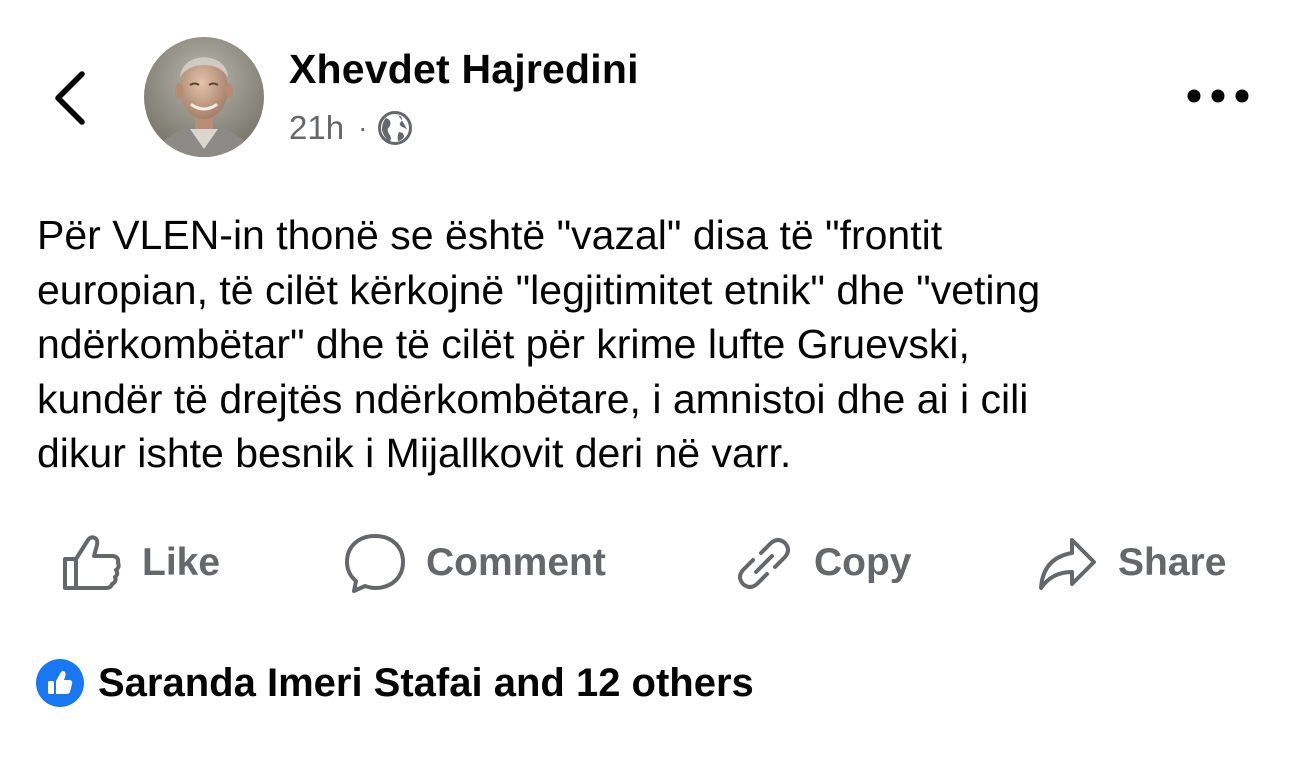  What do you see at coordinates (1172, 562) in the screenshot?
I see `share-label: Share` at bounding box center [1172, 562].